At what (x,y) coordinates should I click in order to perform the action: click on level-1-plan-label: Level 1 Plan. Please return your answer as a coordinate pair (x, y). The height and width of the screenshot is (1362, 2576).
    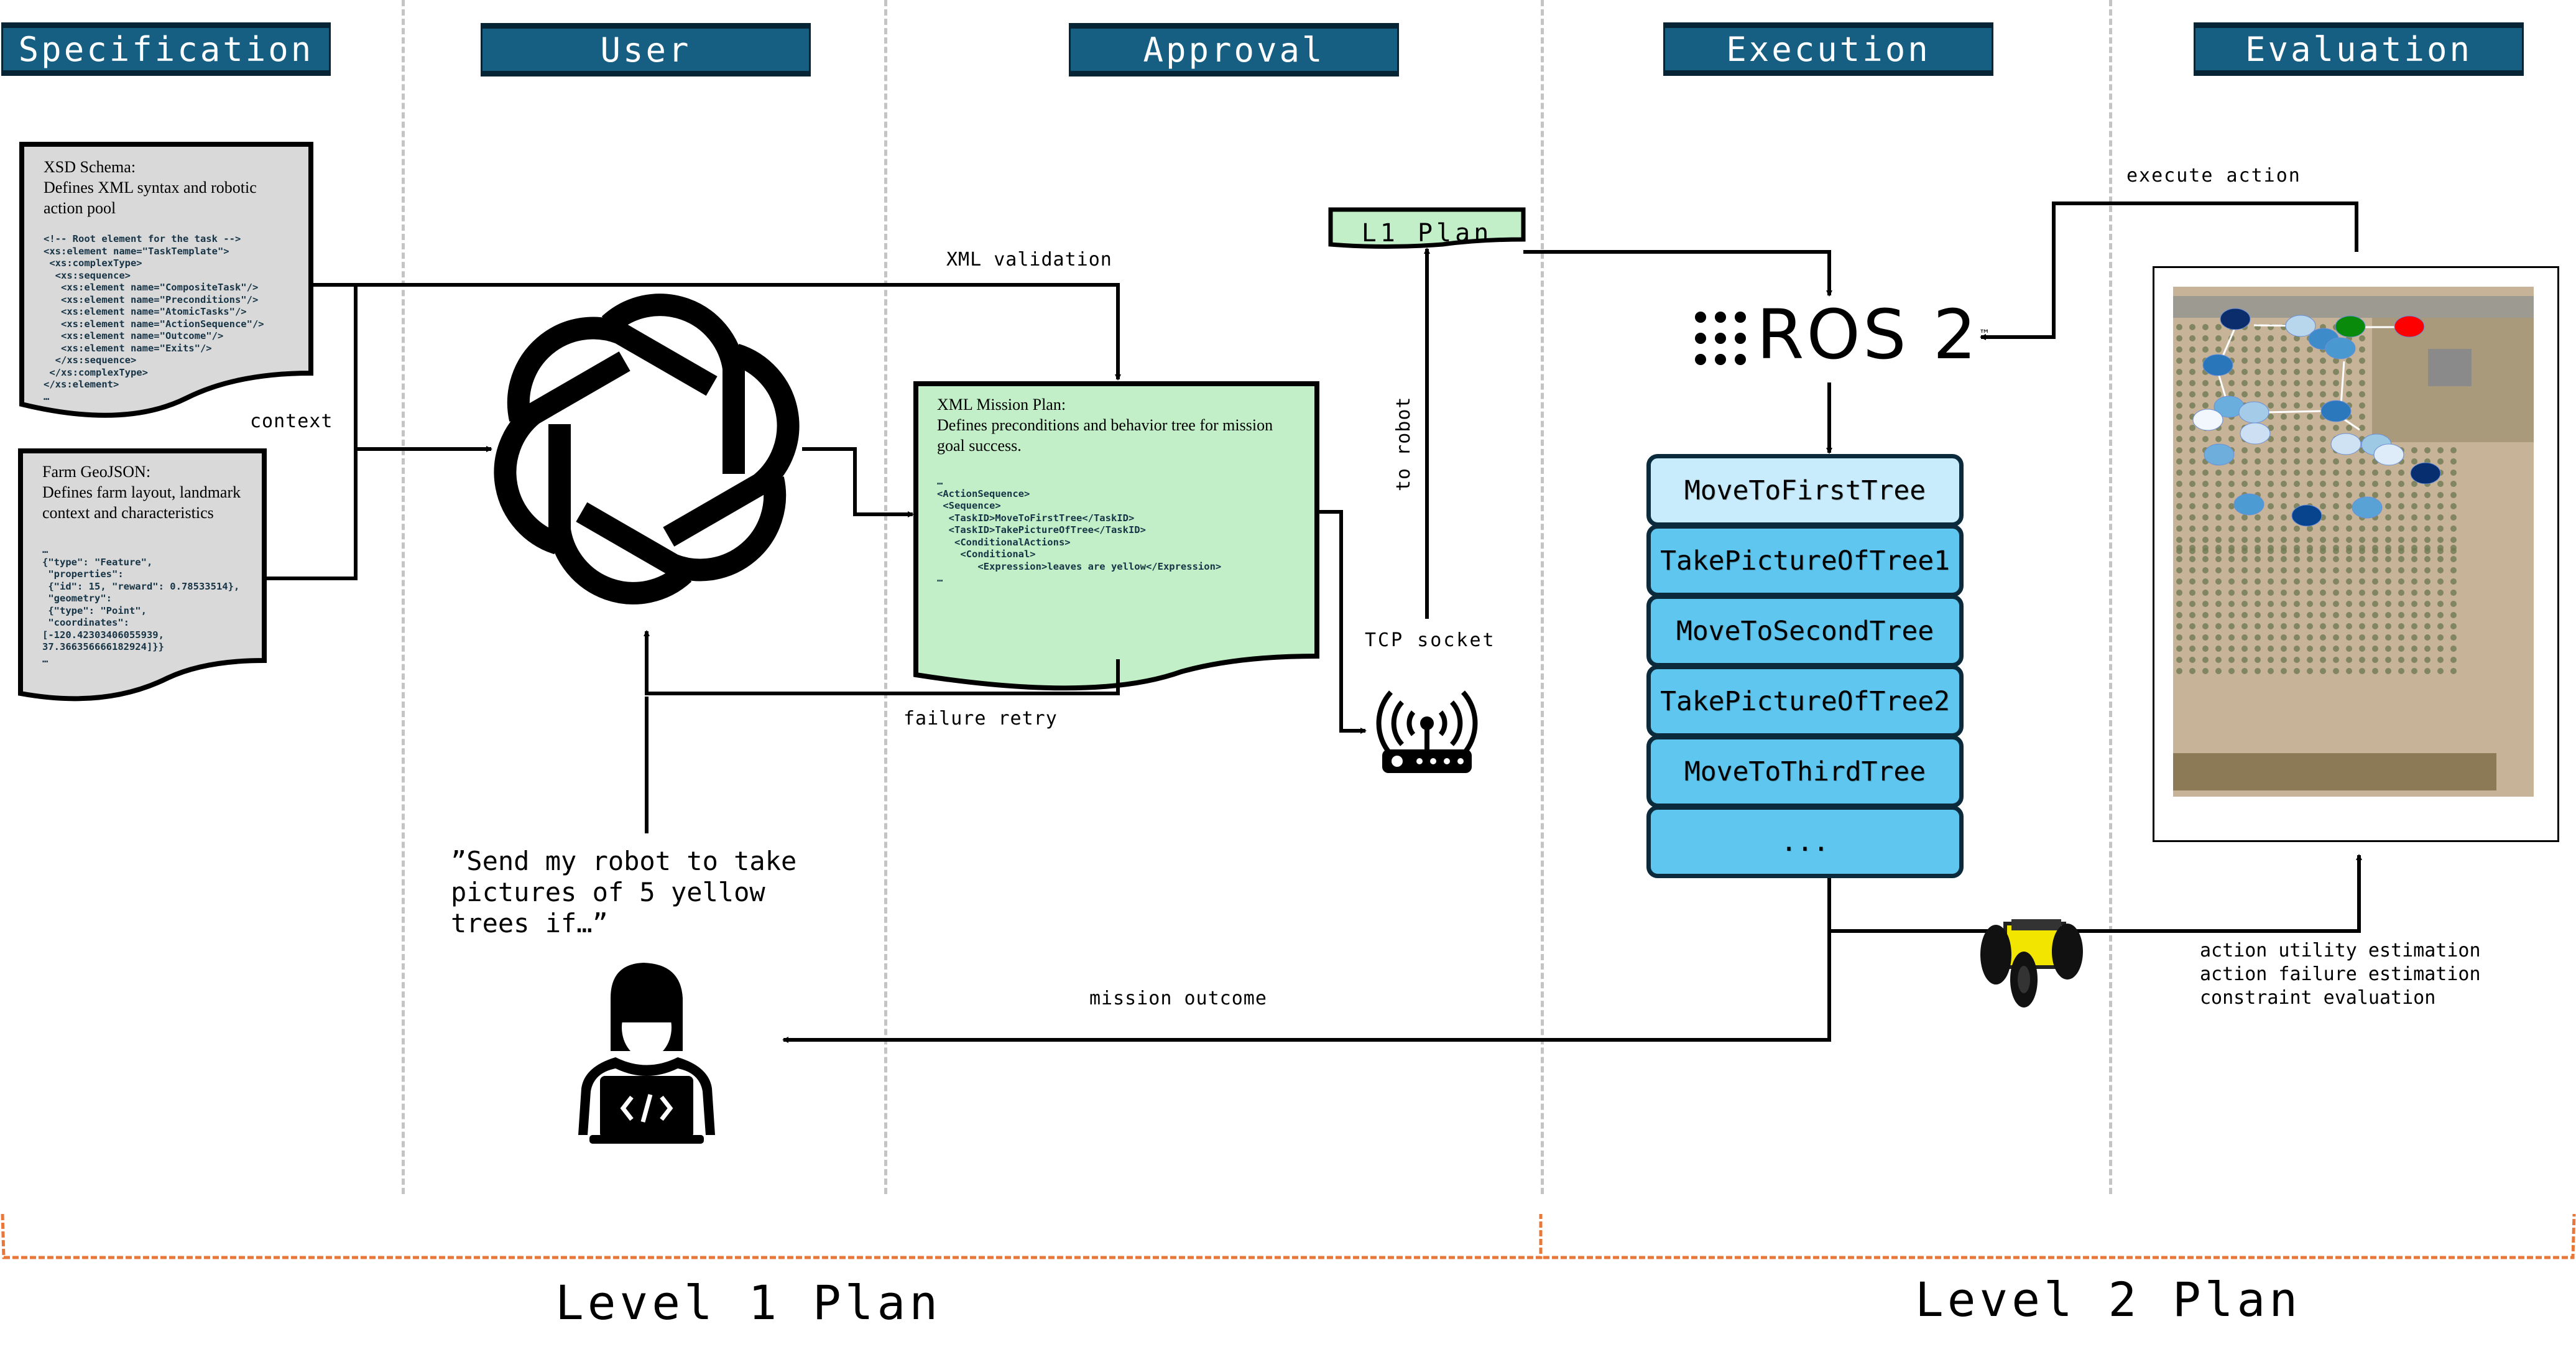
    Looking at the image, I should click on (748, 1302).